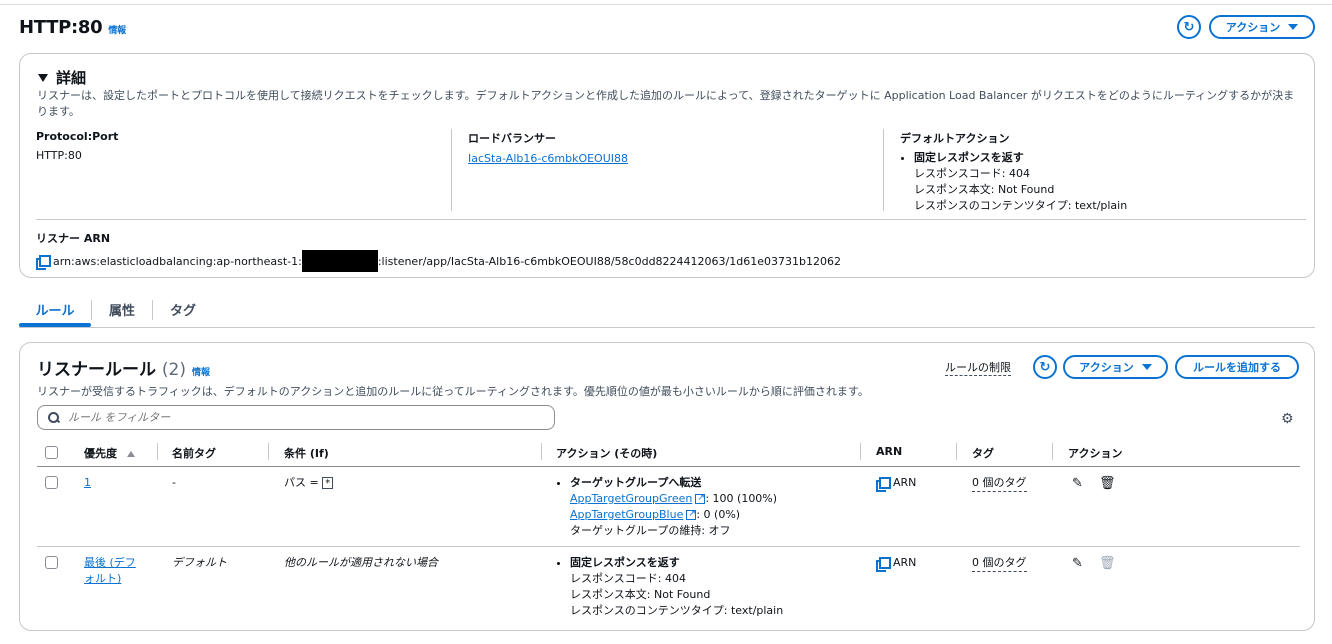 This screenshot has width=1332, height=644. What do you see at coordinates (1237, 367) in the screenshot?
I see `add-rule-button: ルールを追加する` at bounding box center [1237, 367].